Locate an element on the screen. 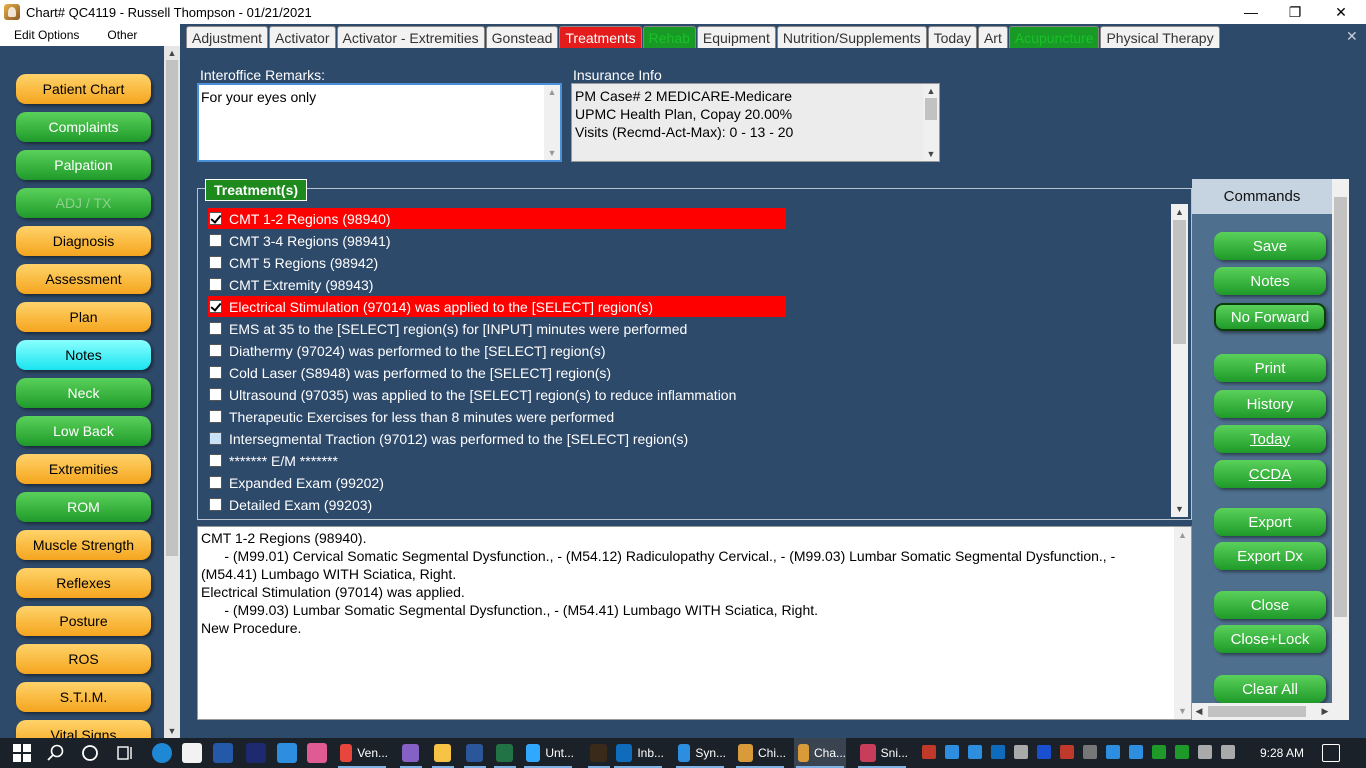  scroll-right-icon: ▶ is located at coordinates (1325, 711).